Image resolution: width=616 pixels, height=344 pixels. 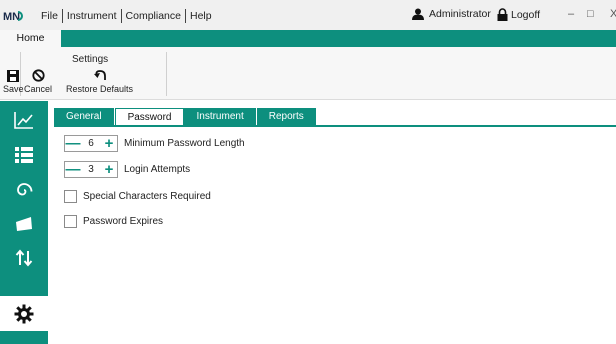 I want to click on sidebar-item-settings, so click(x=24, y=313).